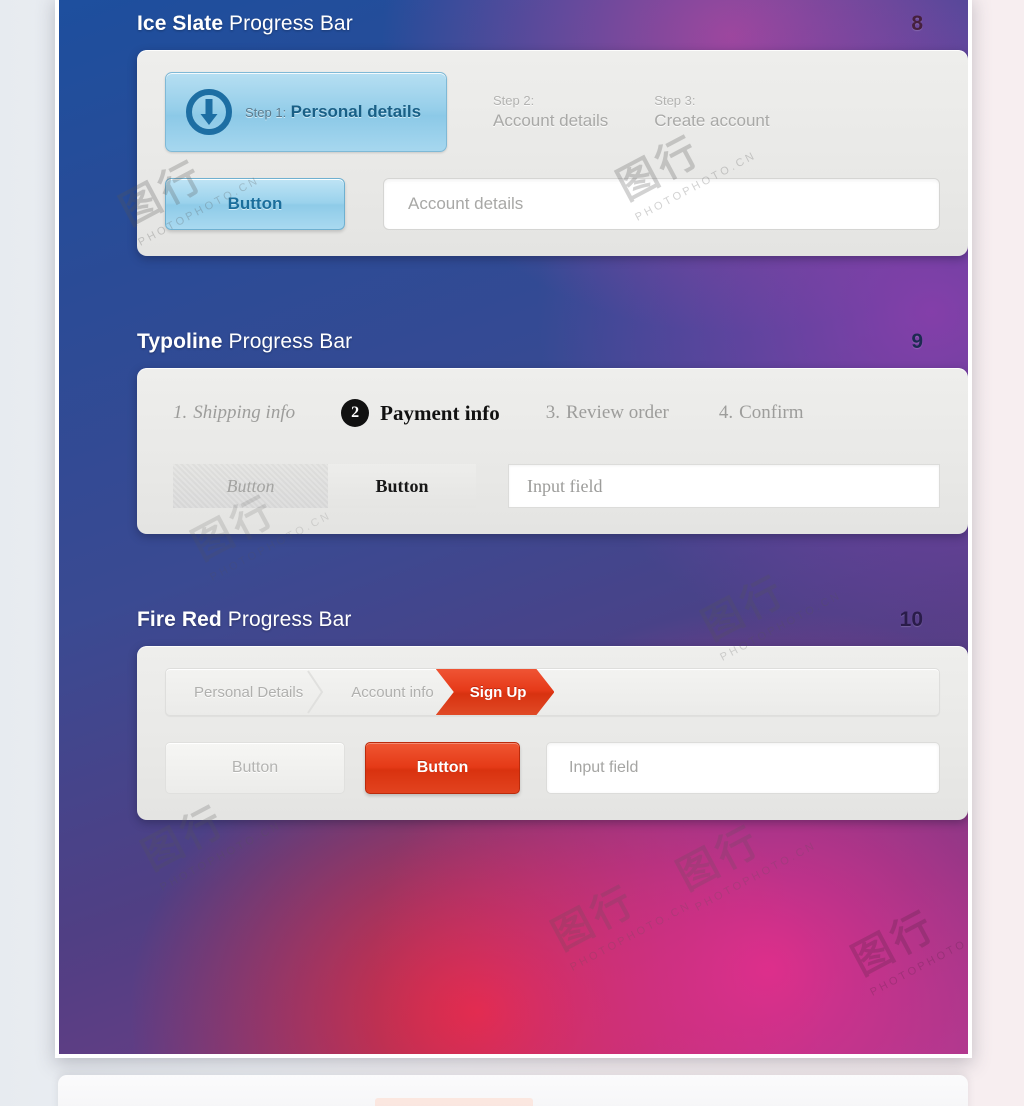 The width and height of the screenshot is (1024, 1106). I want to click on section-title-ice-slate: Ice Slate Progress Bar, so click(245, 24).